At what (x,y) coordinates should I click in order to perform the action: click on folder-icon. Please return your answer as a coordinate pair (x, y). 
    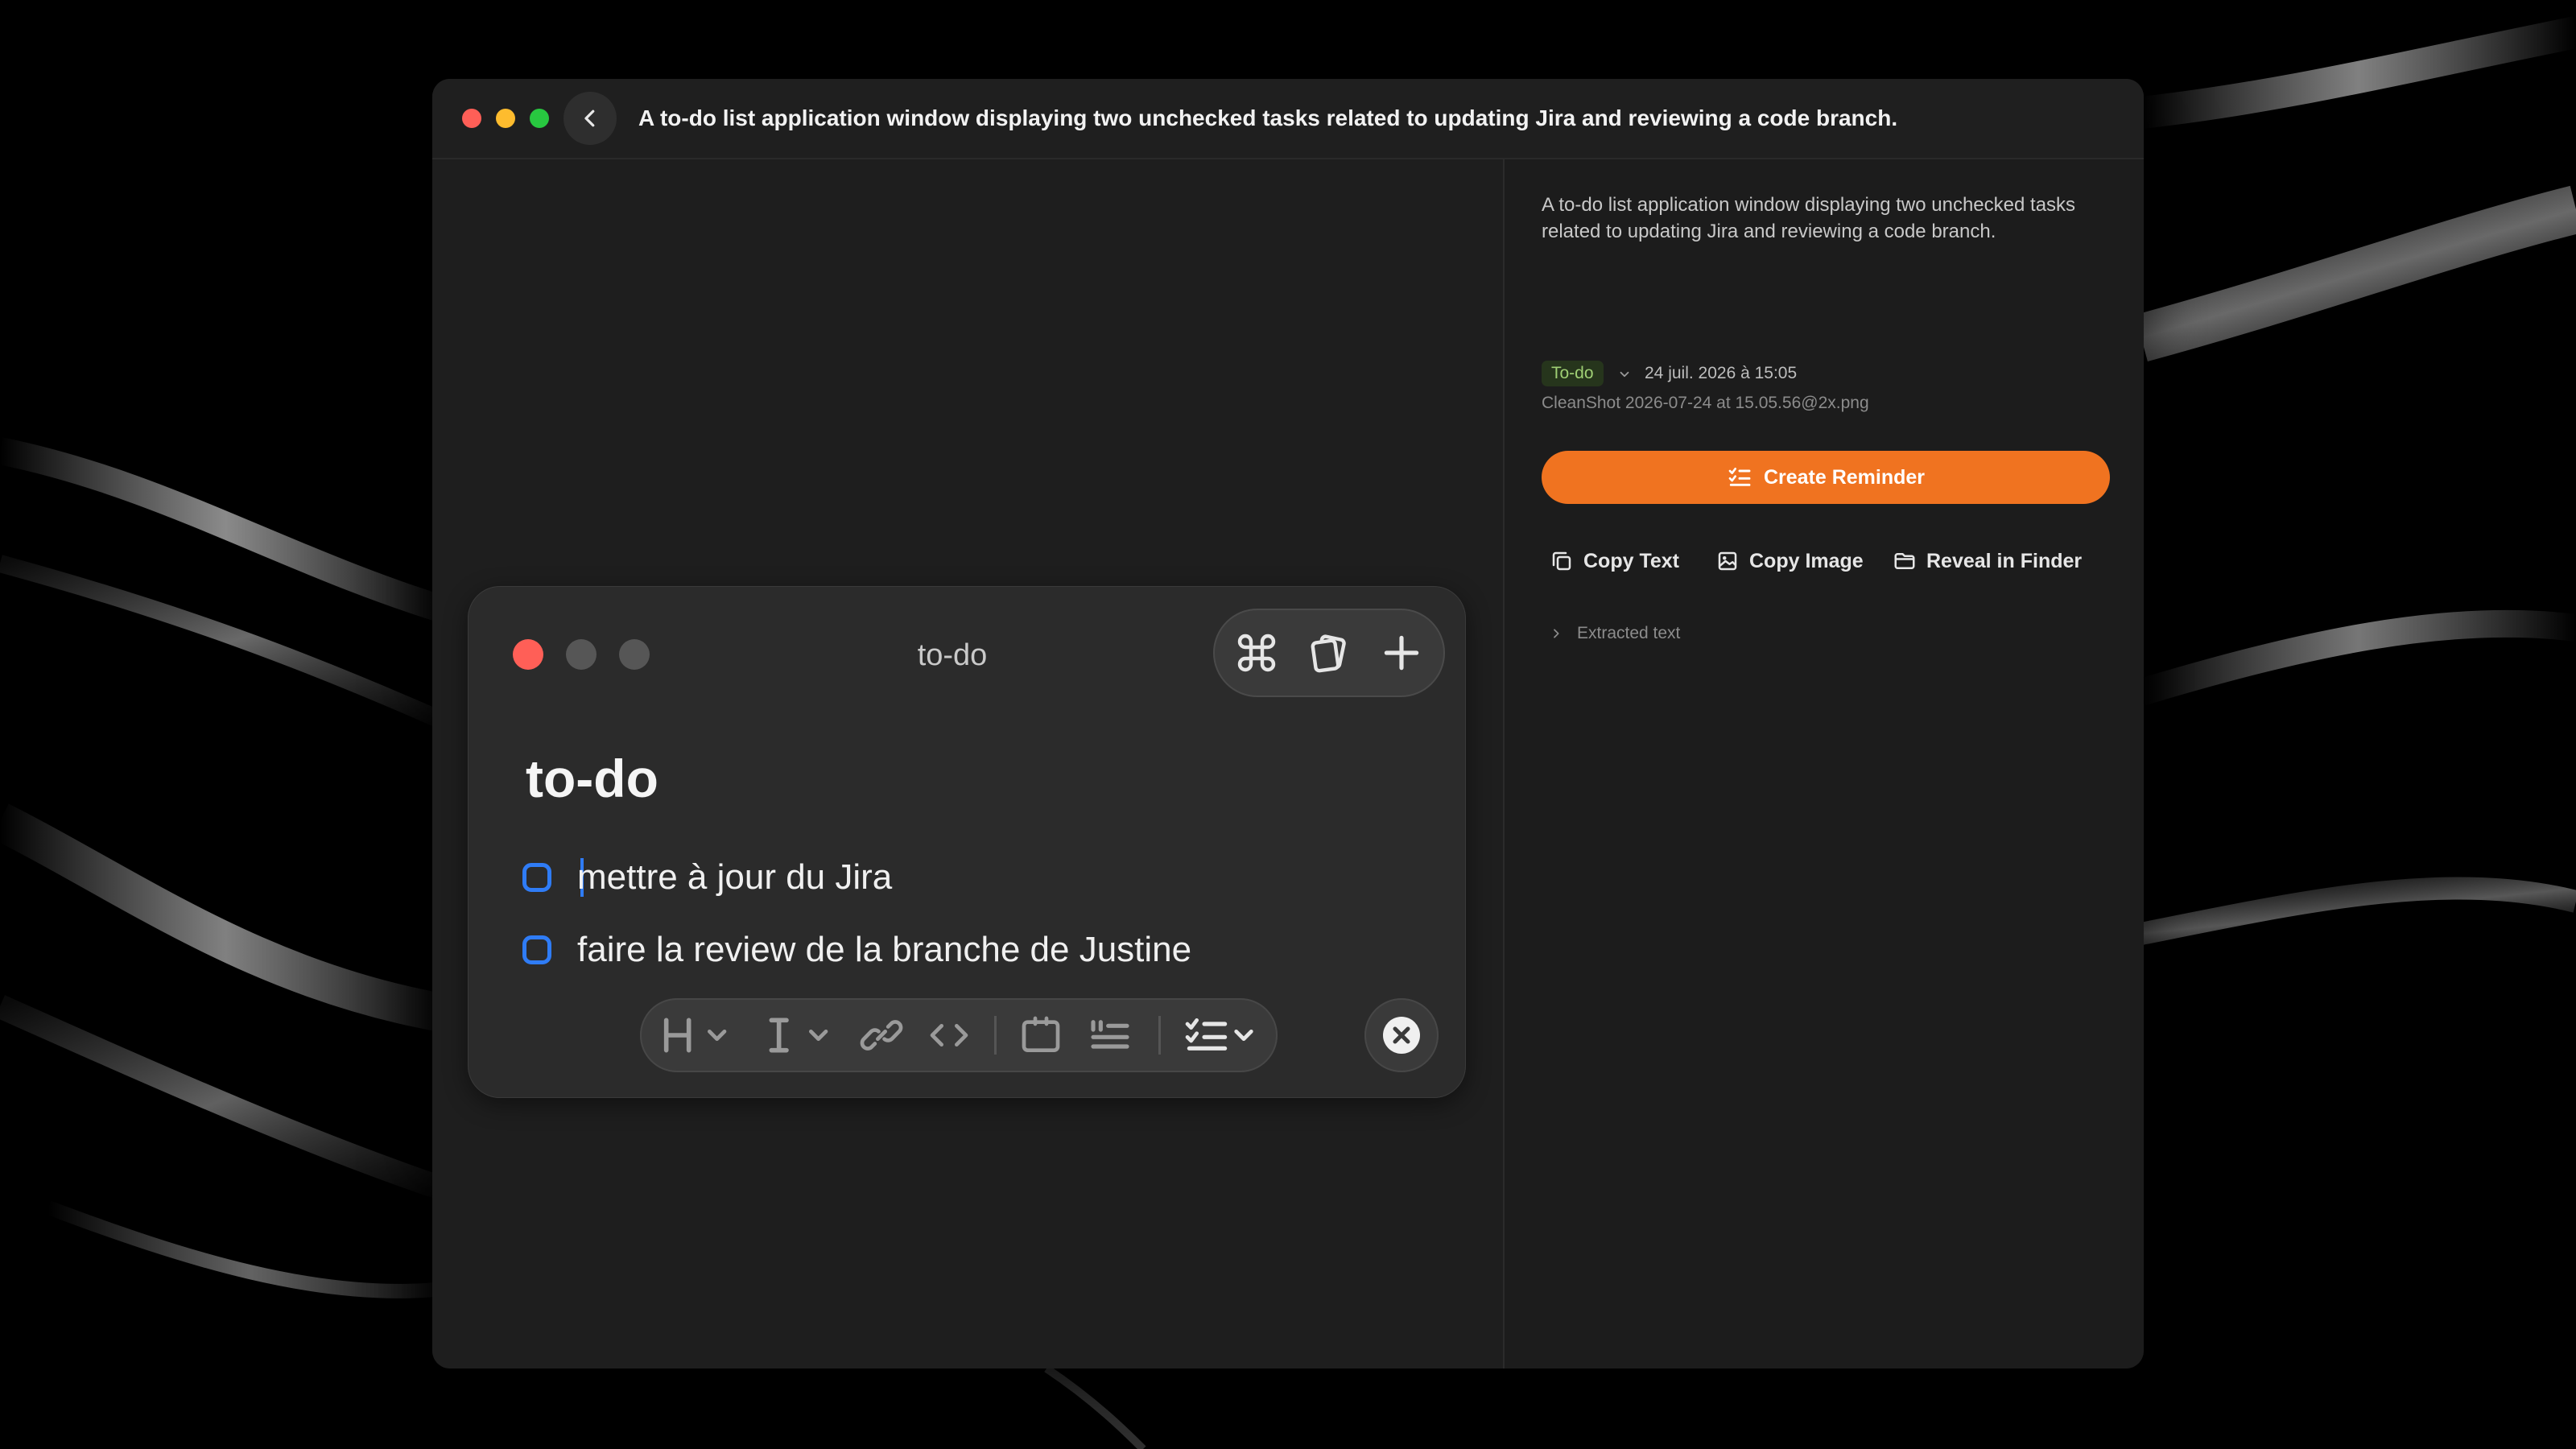
    Looking at the image, I should click on (1904, 561).